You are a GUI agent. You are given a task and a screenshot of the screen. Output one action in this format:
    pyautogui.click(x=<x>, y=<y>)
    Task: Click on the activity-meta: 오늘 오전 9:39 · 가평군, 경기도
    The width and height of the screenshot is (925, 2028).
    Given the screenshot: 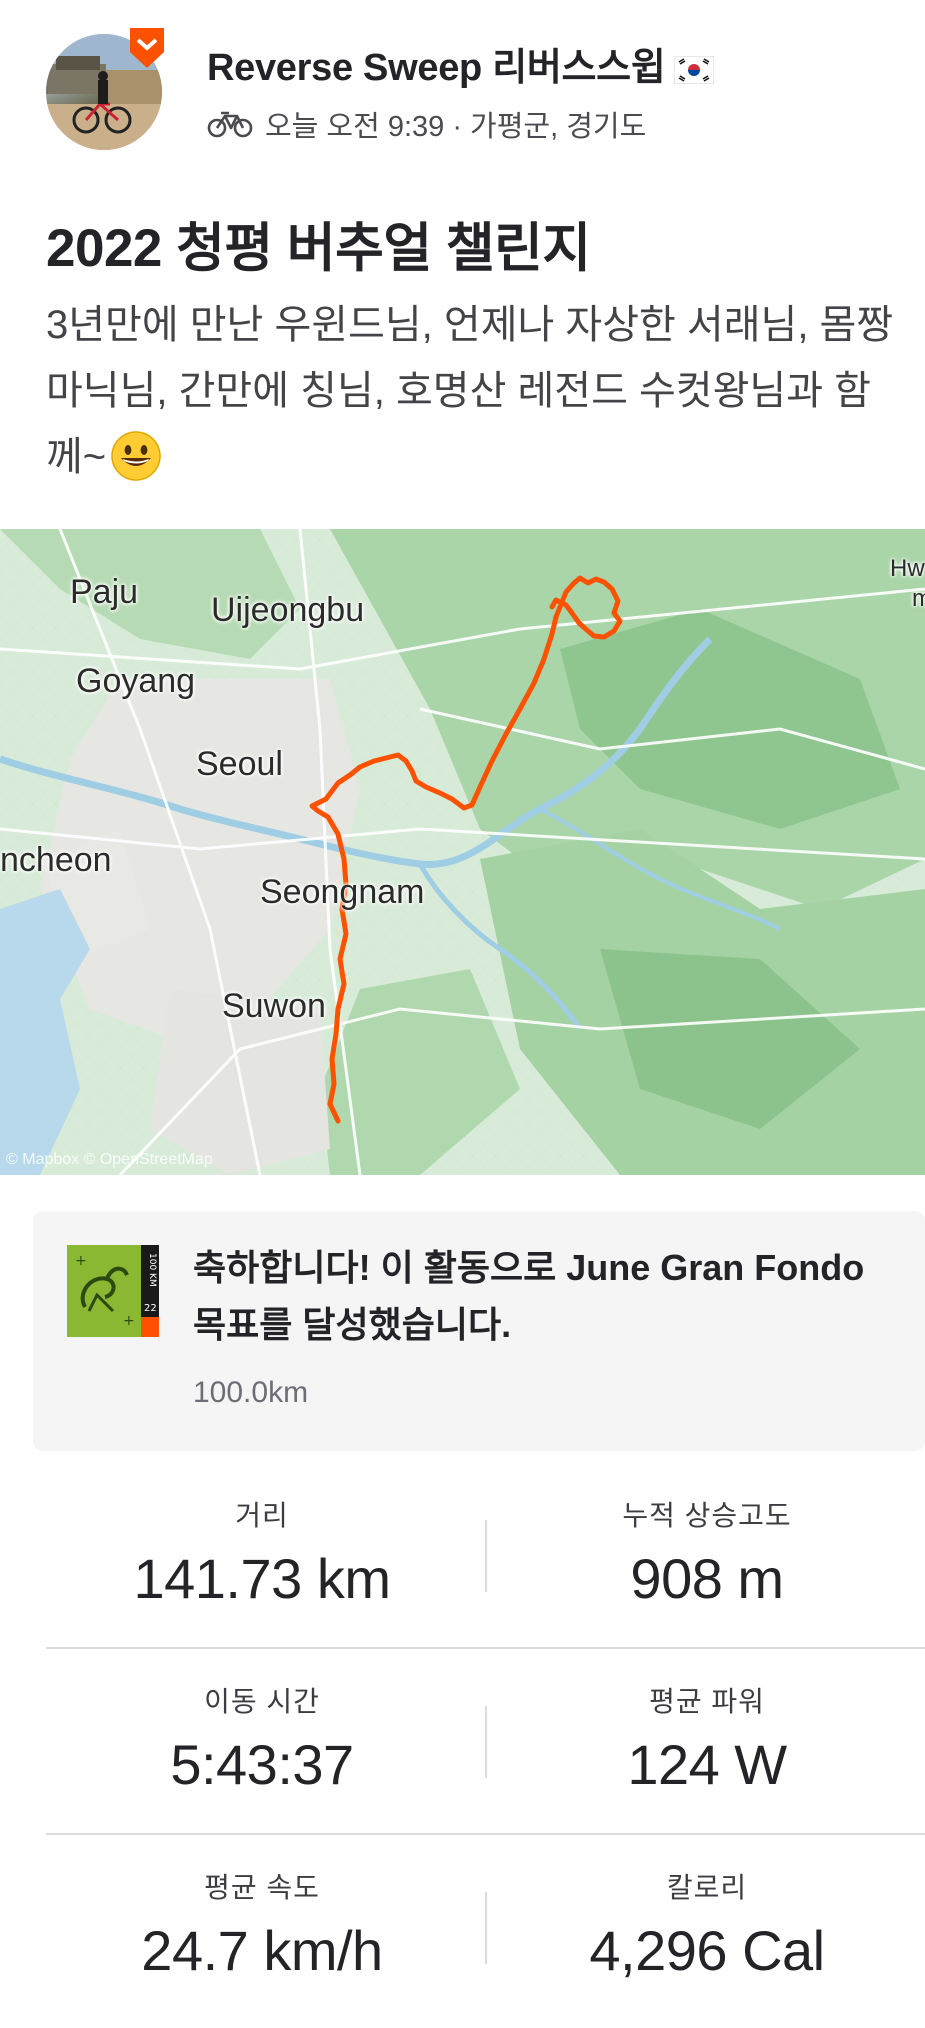 What is the action you would take?
    pyautogui.click(x=426, y=124)
    